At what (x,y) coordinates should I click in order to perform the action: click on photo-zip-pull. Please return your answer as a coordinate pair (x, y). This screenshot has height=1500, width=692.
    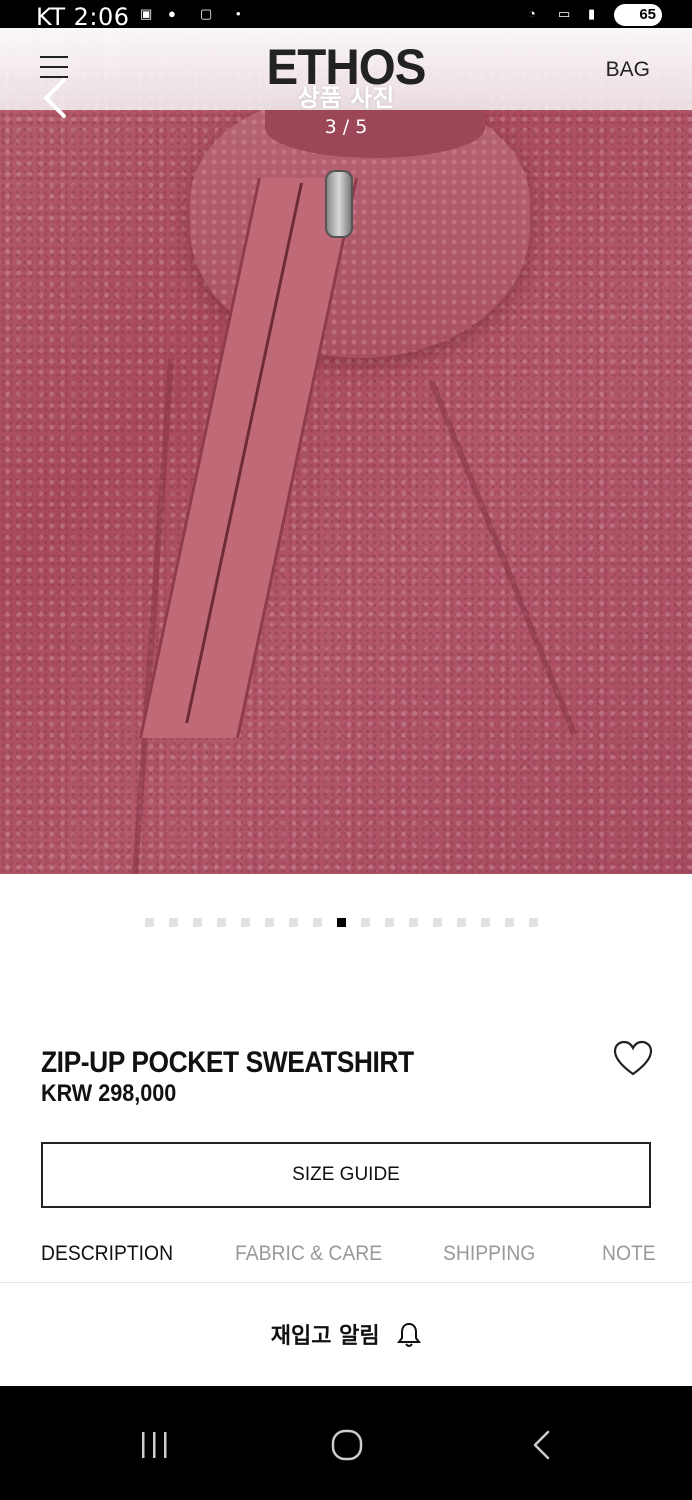
    Looking at the image, I should click on (339, 204).